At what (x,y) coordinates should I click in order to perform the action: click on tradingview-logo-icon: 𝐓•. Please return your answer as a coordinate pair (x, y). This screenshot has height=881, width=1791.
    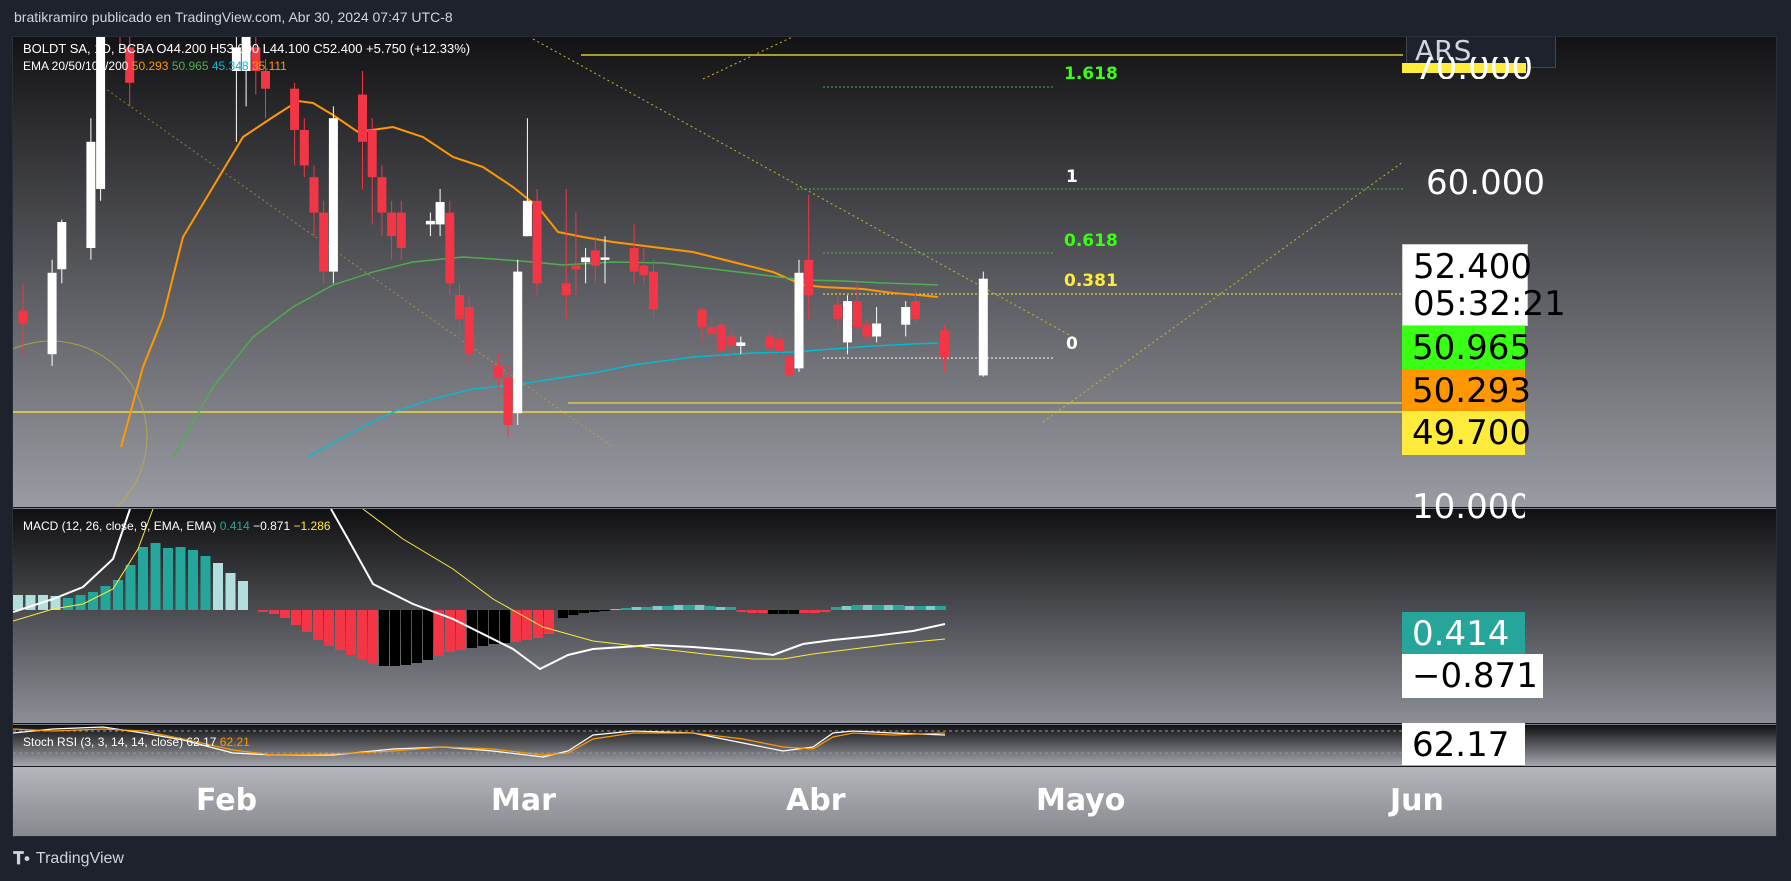
    Looking at the image, I should click on (21, 858).